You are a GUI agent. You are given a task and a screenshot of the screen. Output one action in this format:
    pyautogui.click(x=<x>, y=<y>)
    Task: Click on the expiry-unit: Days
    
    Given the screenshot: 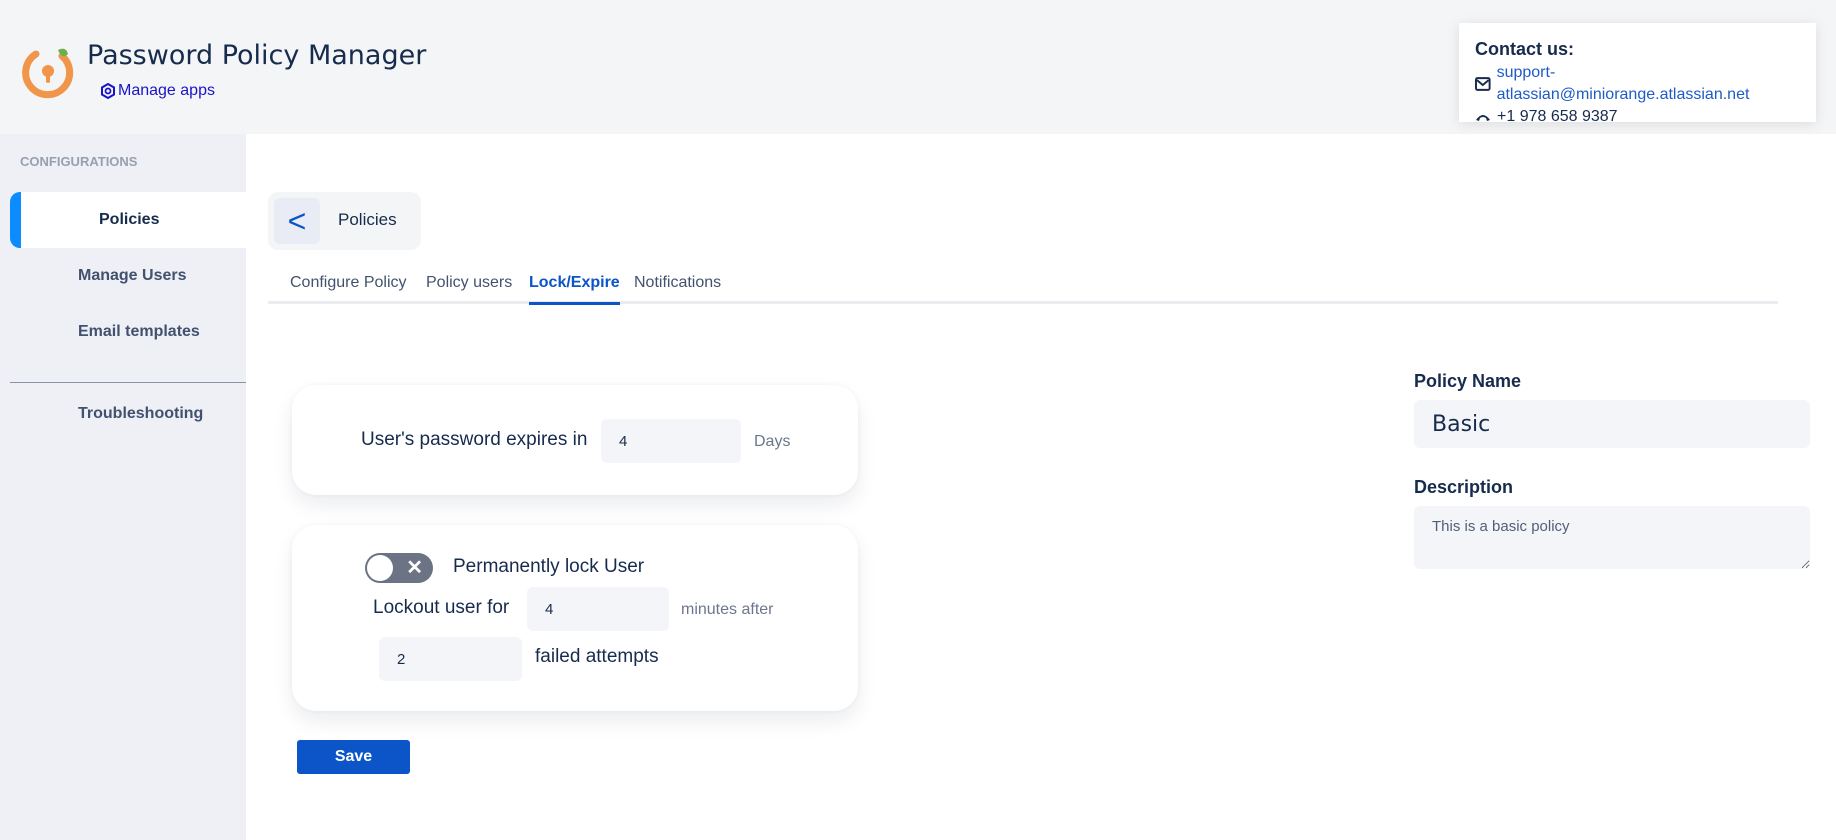 What is the action you would take?
    pyautogui.click(x=772, y=441)
    